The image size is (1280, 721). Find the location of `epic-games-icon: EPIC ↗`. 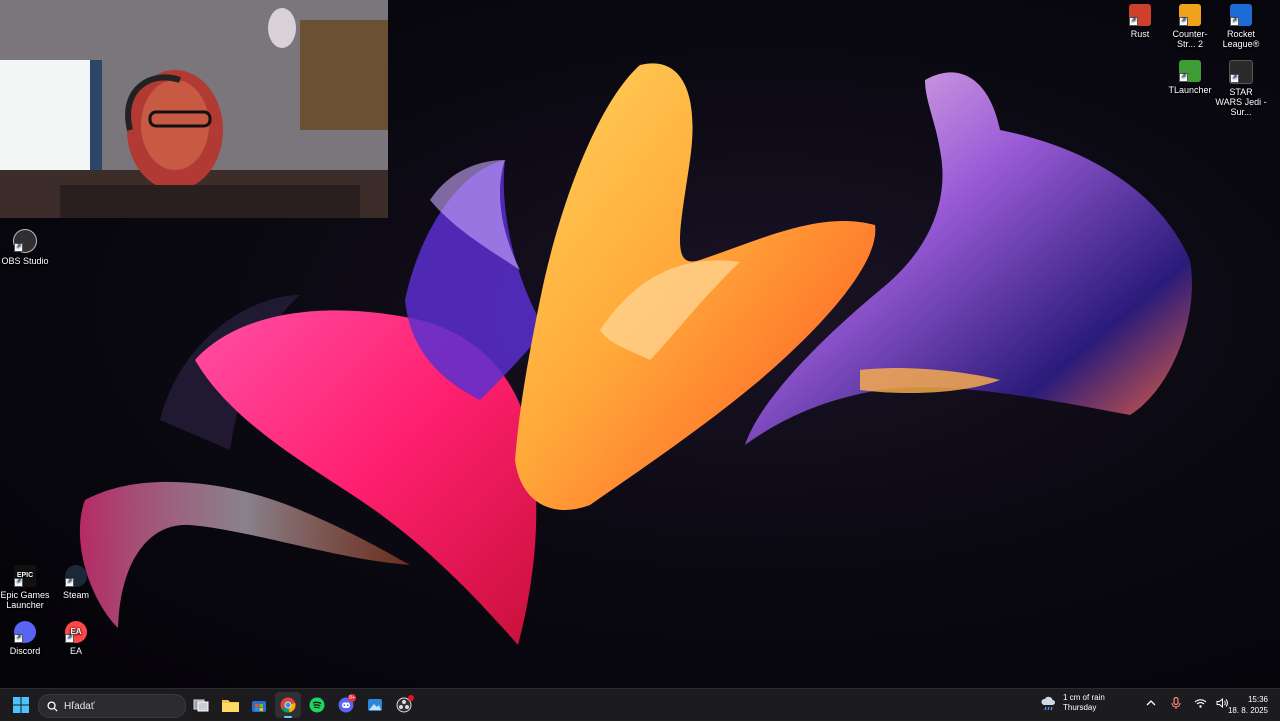

epic-games-icon: EPIC ↗ is located at coordinates (25, 576).